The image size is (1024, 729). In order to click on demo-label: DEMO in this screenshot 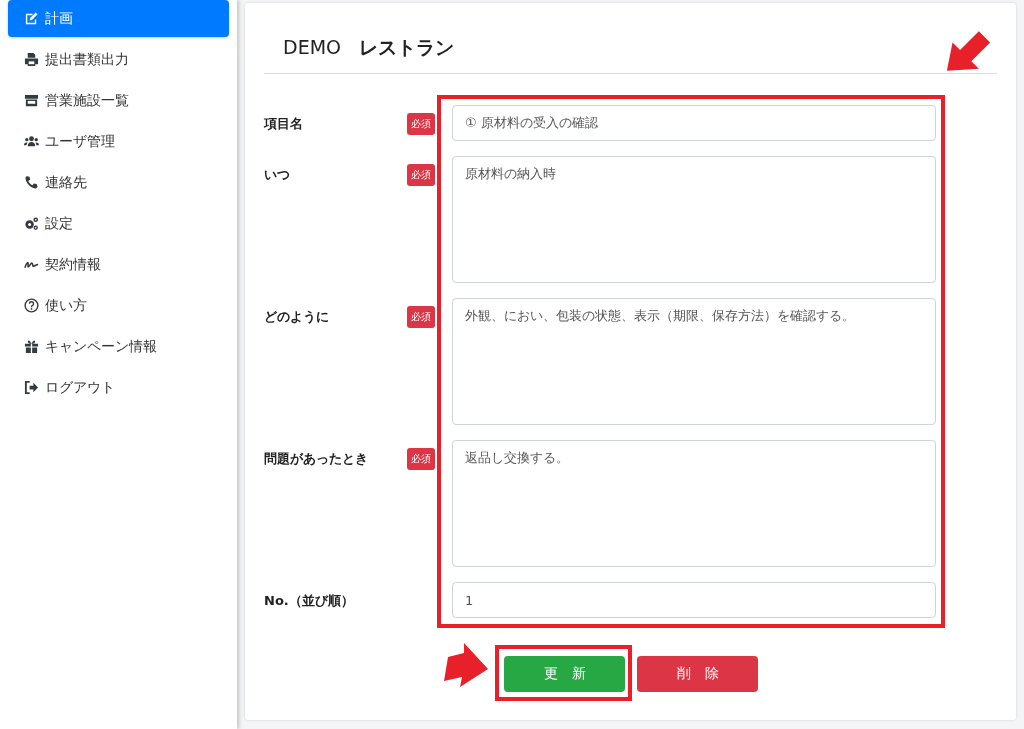, I will do `click(312, 47)`.